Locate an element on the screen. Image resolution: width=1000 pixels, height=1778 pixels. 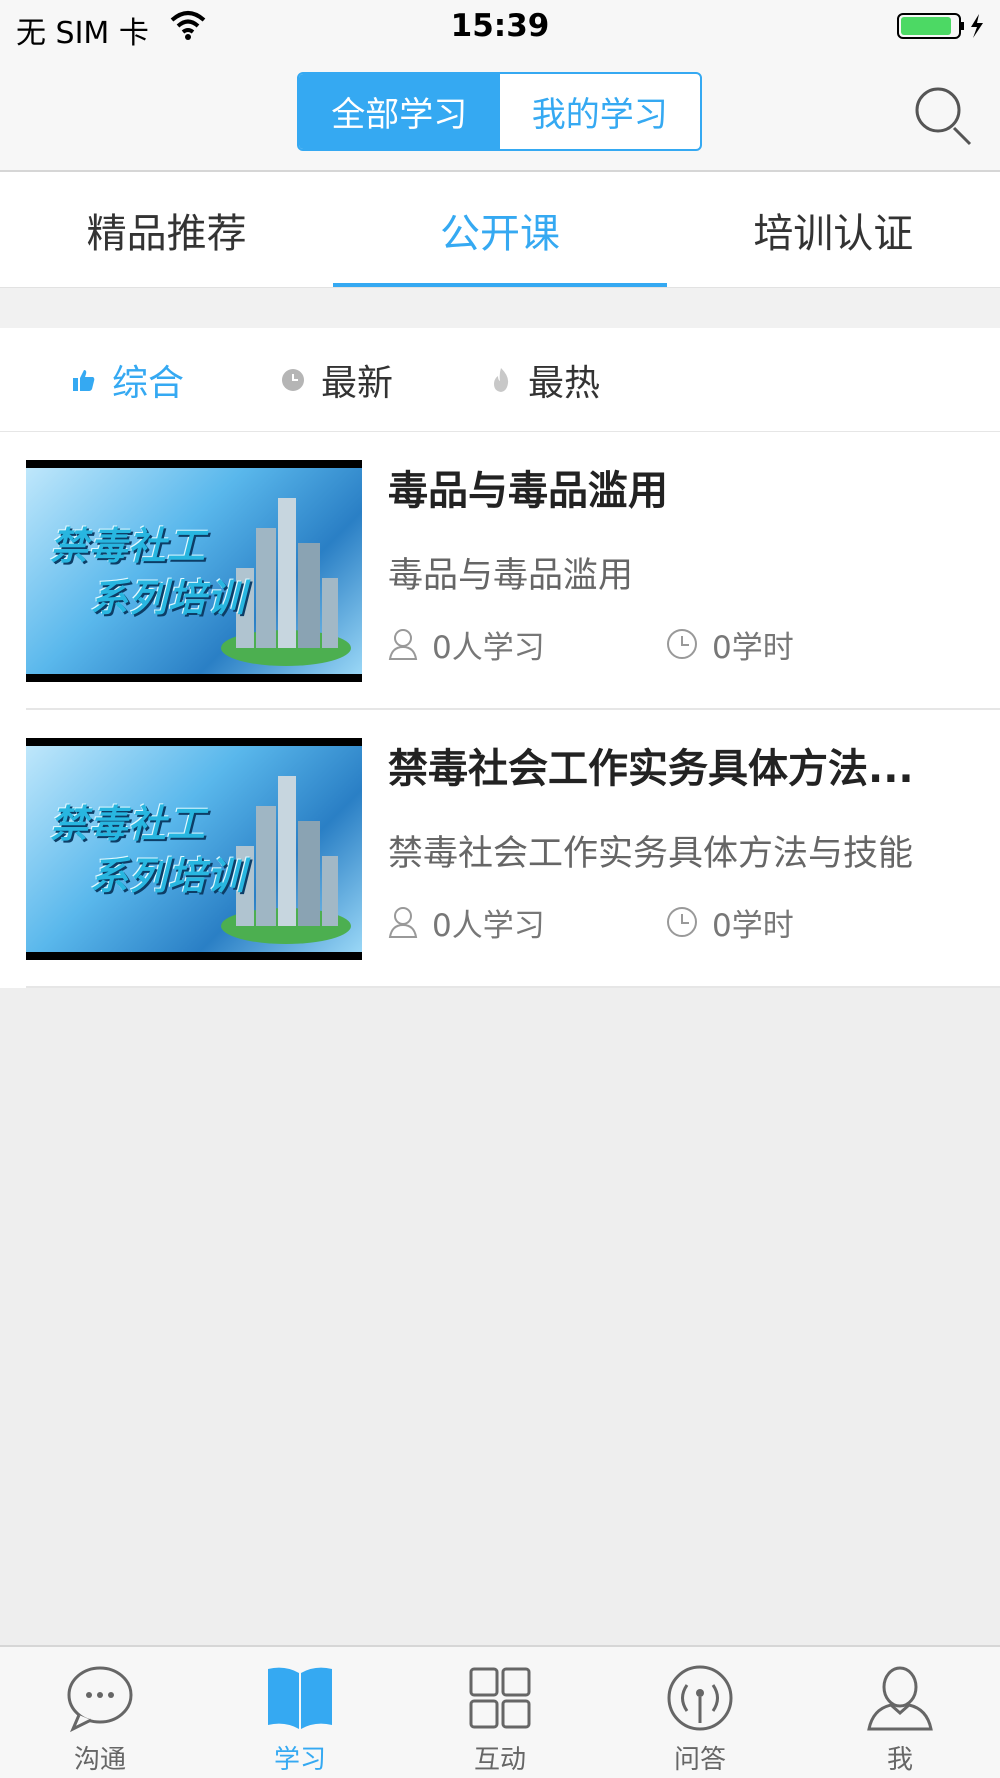
clock-icon is located at coordinates (293, 380).